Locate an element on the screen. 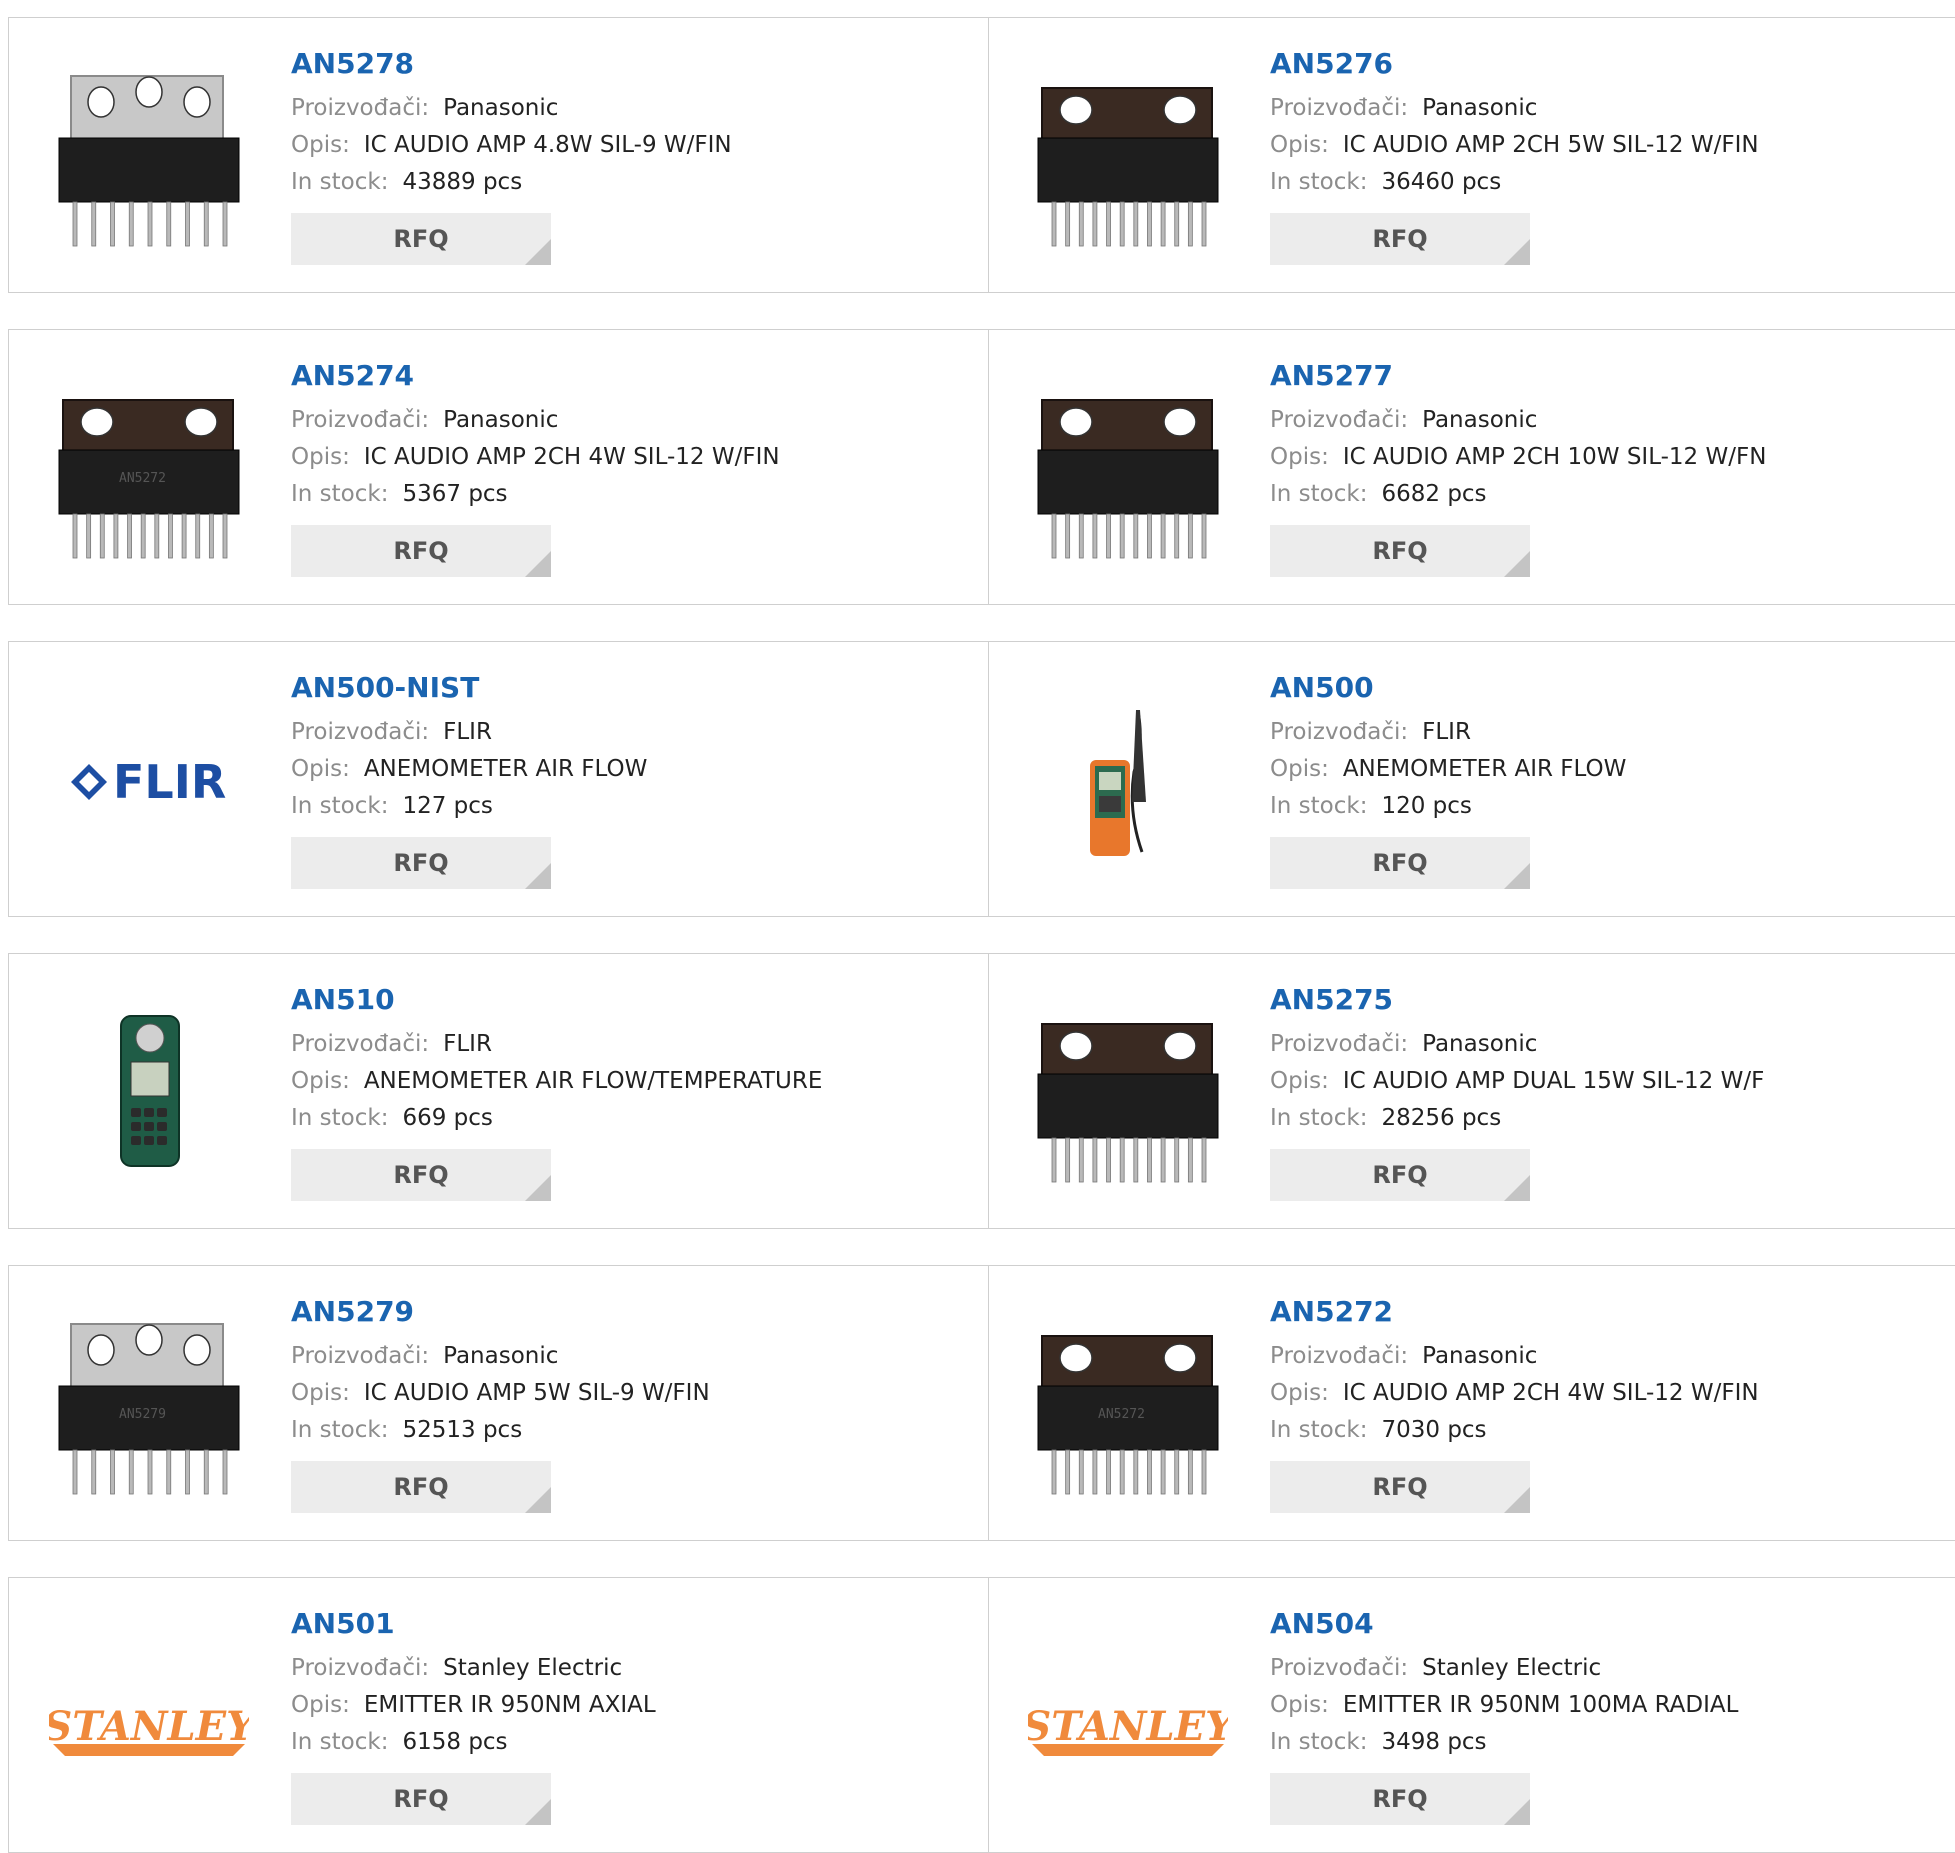  ic-chip-dark-fin-image: AN5272 is located at coordinates (1128, 1415).